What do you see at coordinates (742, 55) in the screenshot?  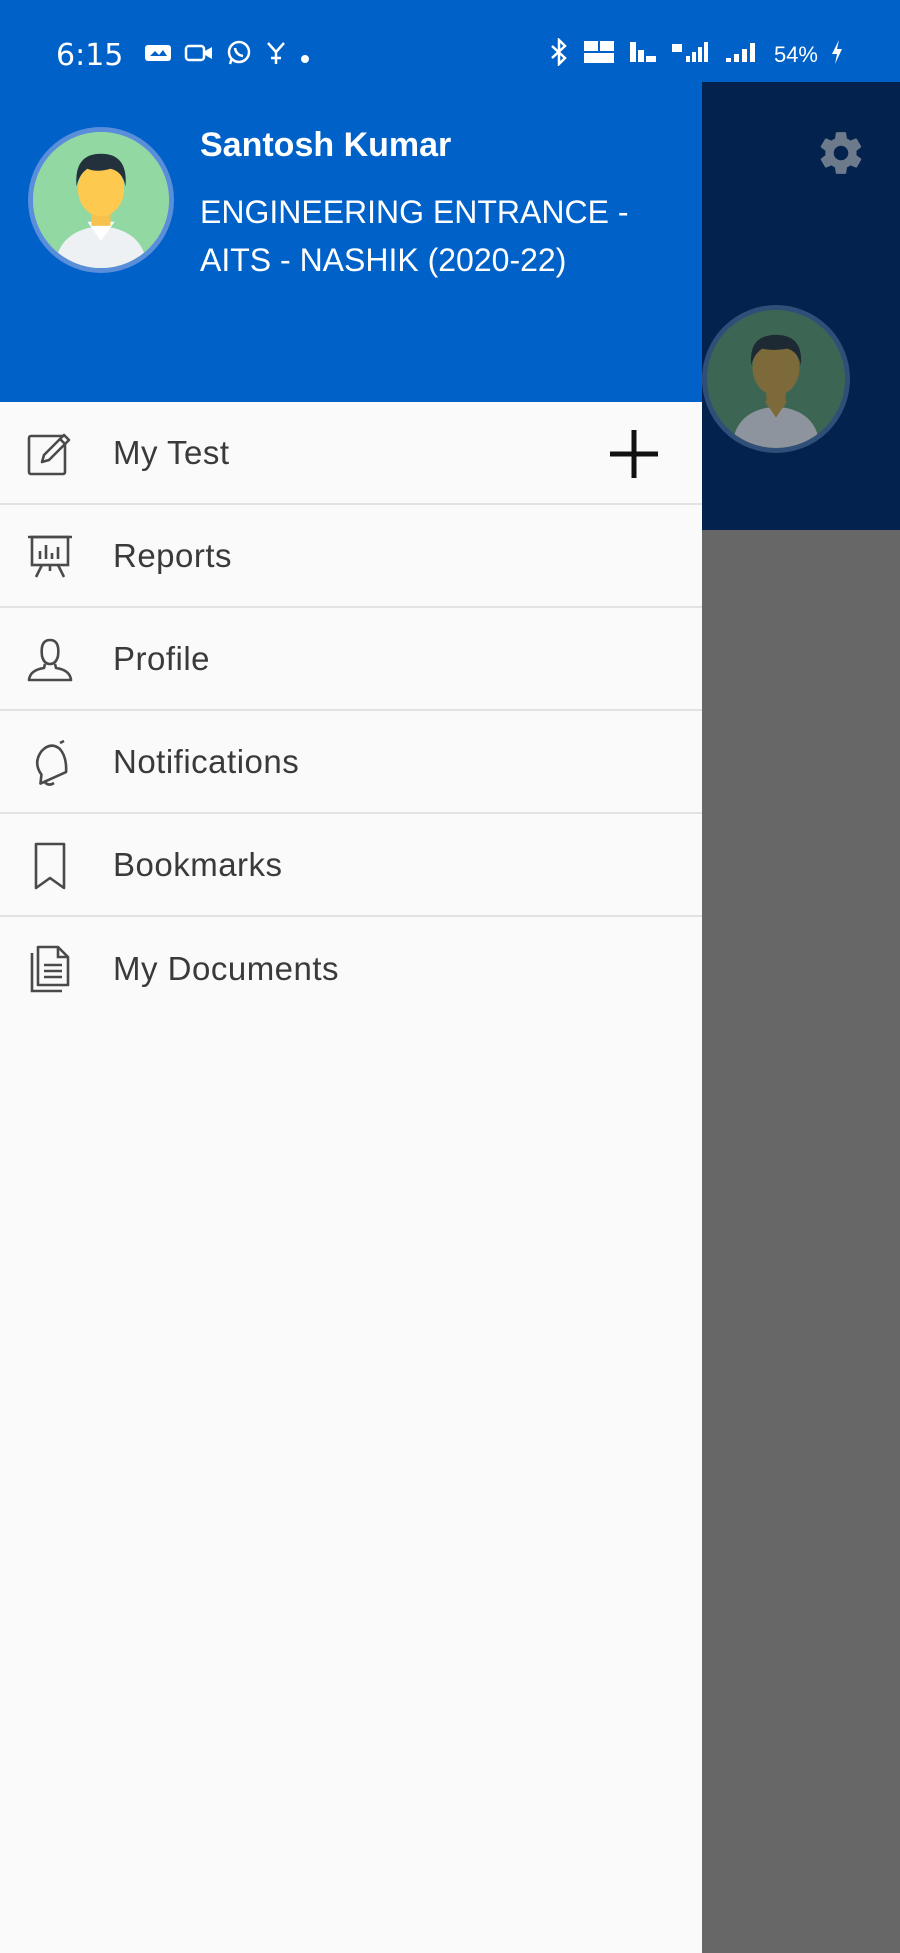 I see `signal-2-icon` at bounding box center [742, 55].